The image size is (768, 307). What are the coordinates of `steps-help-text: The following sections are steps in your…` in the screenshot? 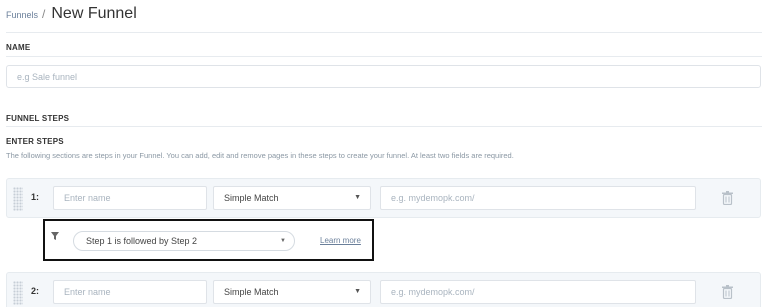 It's located at (260, 155).